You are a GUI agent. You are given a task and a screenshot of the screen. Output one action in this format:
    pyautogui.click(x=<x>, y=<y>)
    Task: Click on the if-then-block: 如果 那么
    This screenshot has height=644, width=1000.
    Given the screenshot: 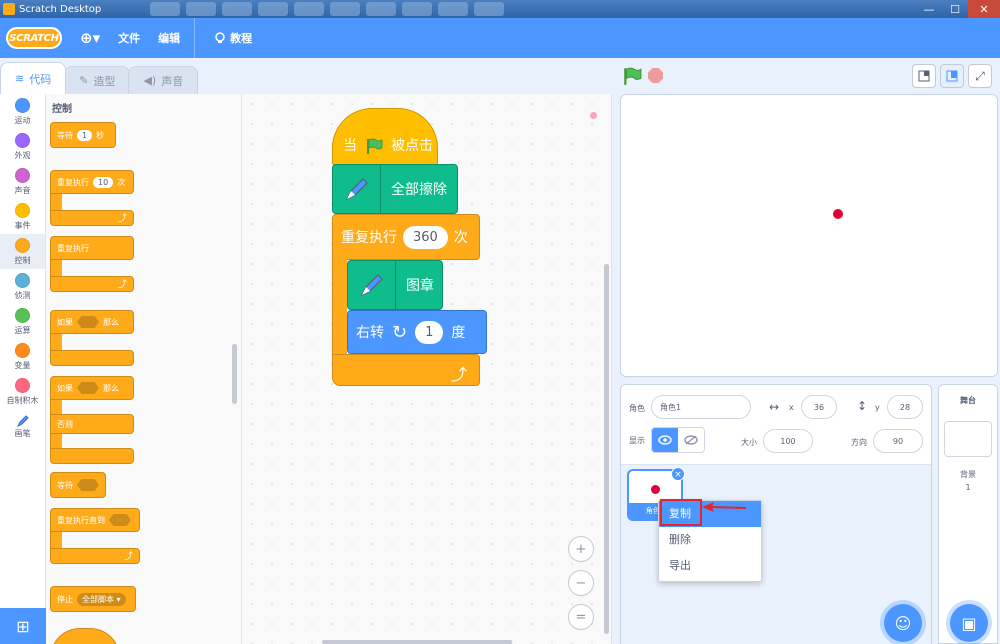 What is the action you would take?
    pyautogui.click(x=92, y=338)
    